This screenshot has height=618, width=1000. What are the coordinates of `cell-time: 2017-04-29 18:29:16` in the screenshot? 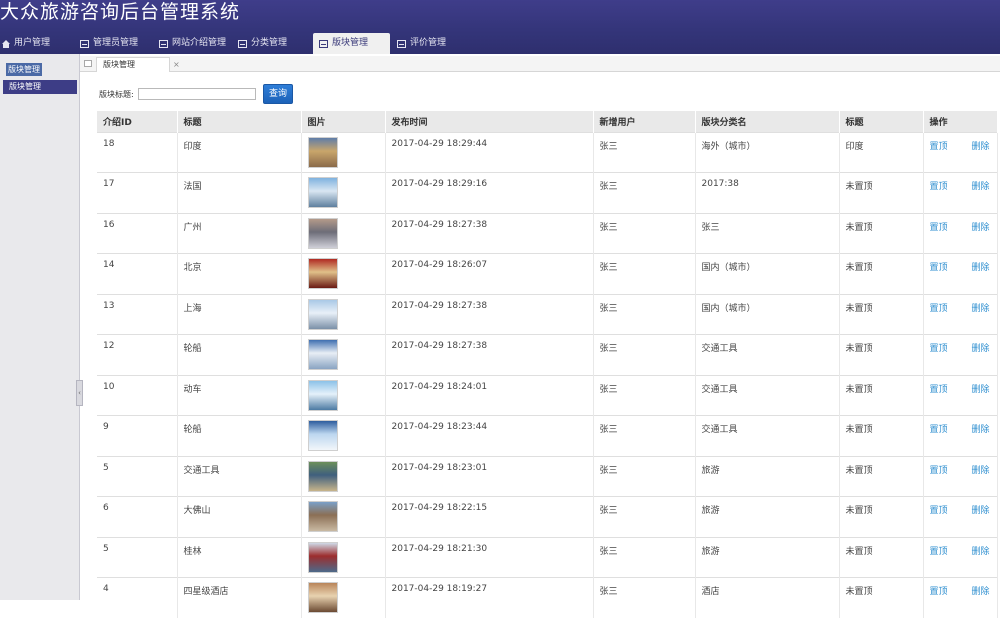 It's located at (489, 193).